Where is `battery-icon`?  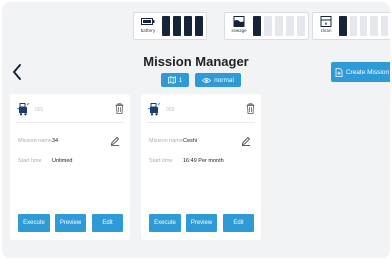
battery-icon is located at coordinates (148, 21).